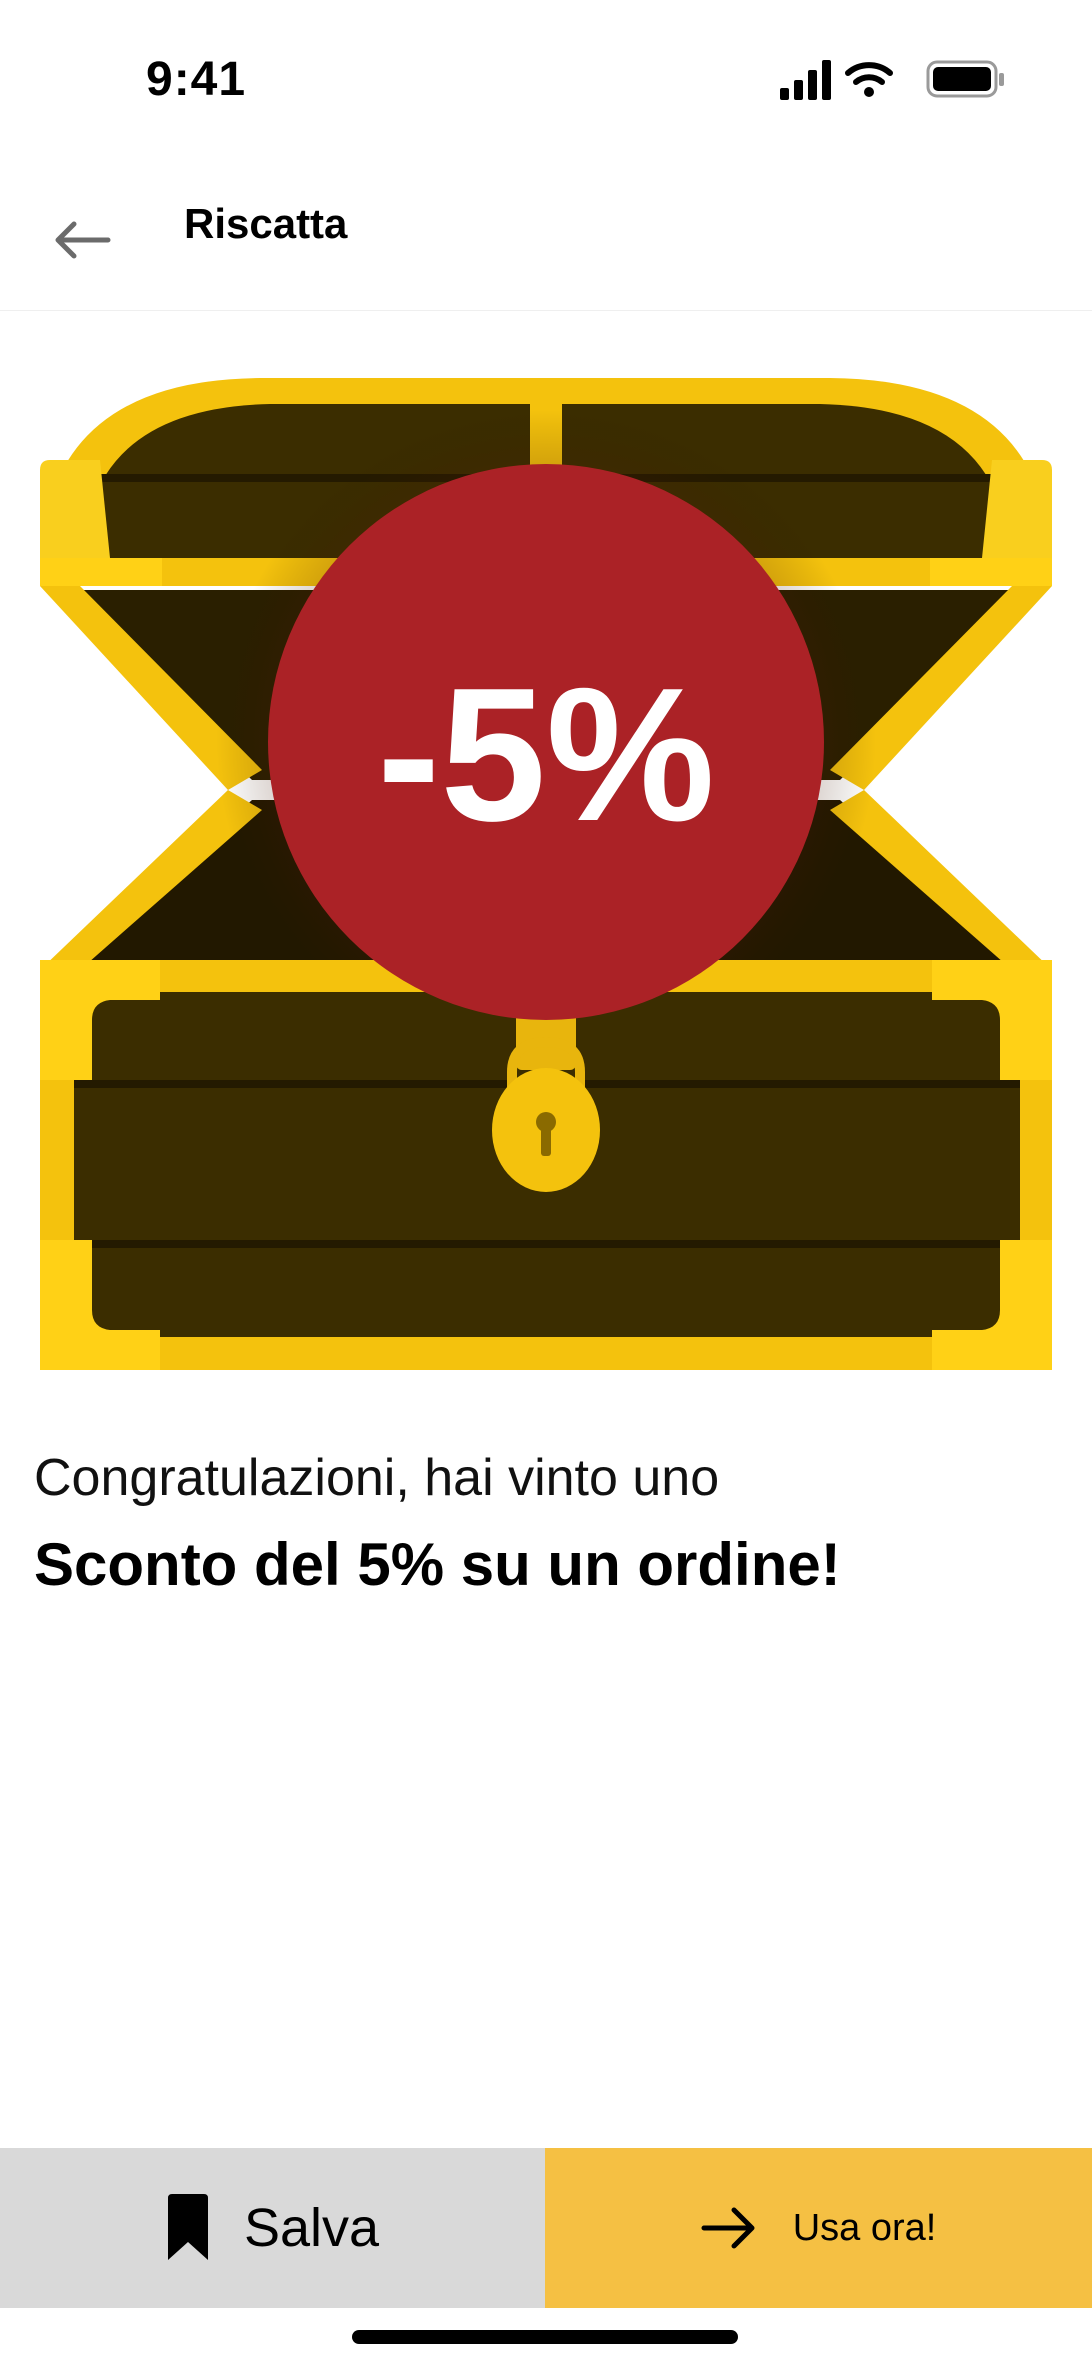 Image resolution: width=1092 pixels, height=2367 pixels. I want to click on prize-title: Sconto del 5% su un ordine!, so click(437, 1564).